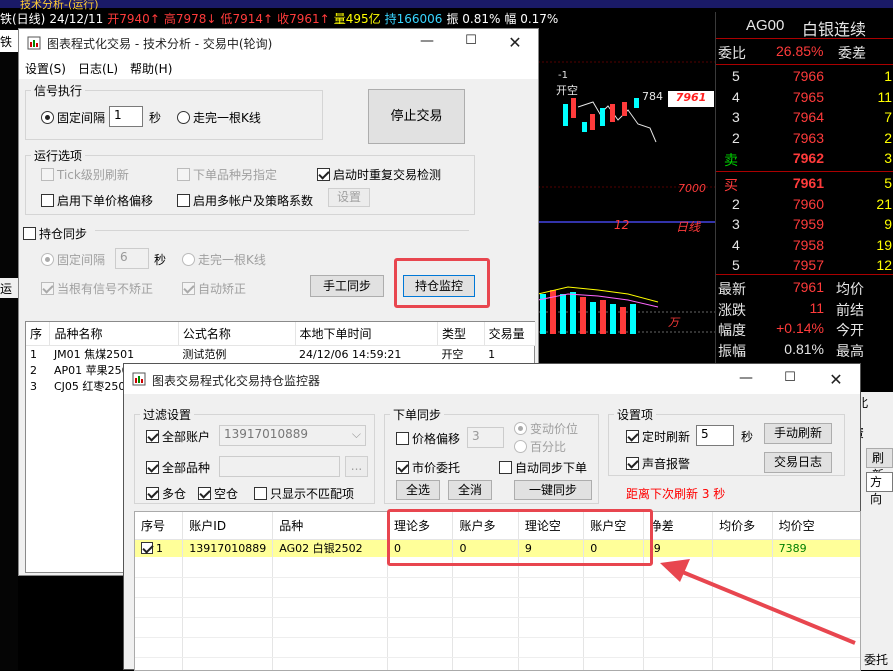 The height and width of the screenshot is (671, 893). I want to click on all-accounts-checkbox: 全部账户, so click(178, 436).